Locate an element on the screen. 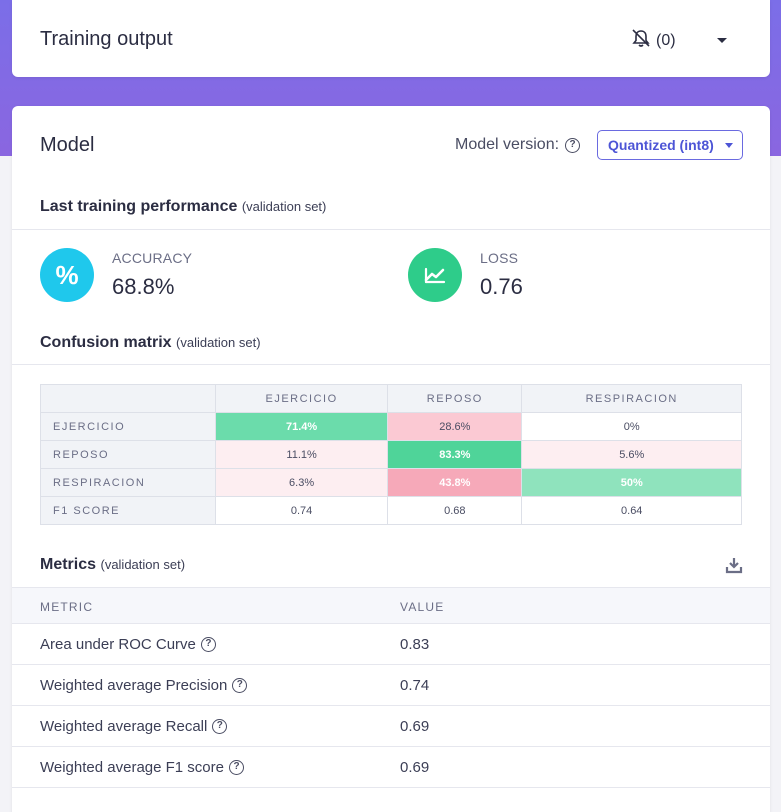 The width and height of the screenshot is (781, 812). metric-name-text: Weighted average Precision is located at coordinates (134, 685).